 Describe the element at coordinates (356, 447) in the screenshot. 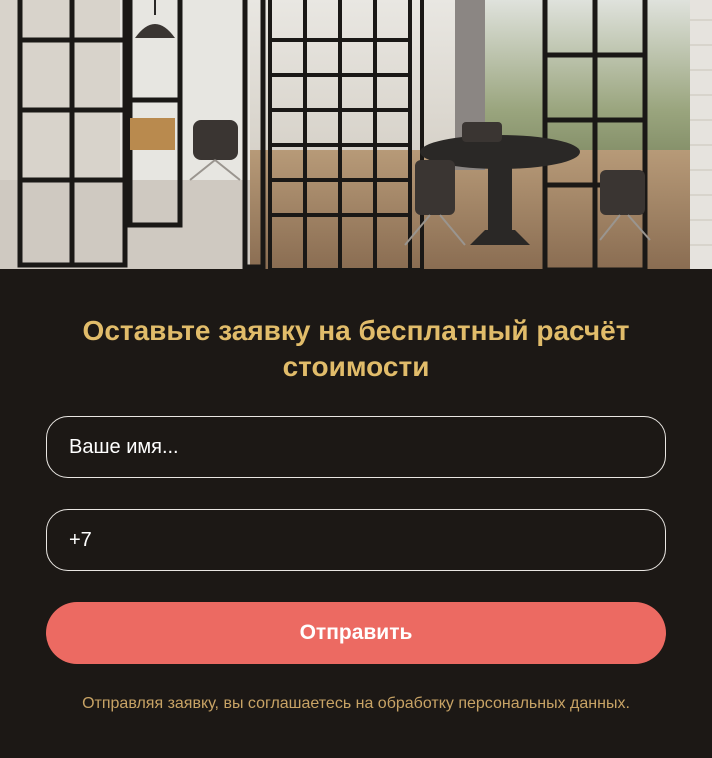

I see `name-input` at that location.